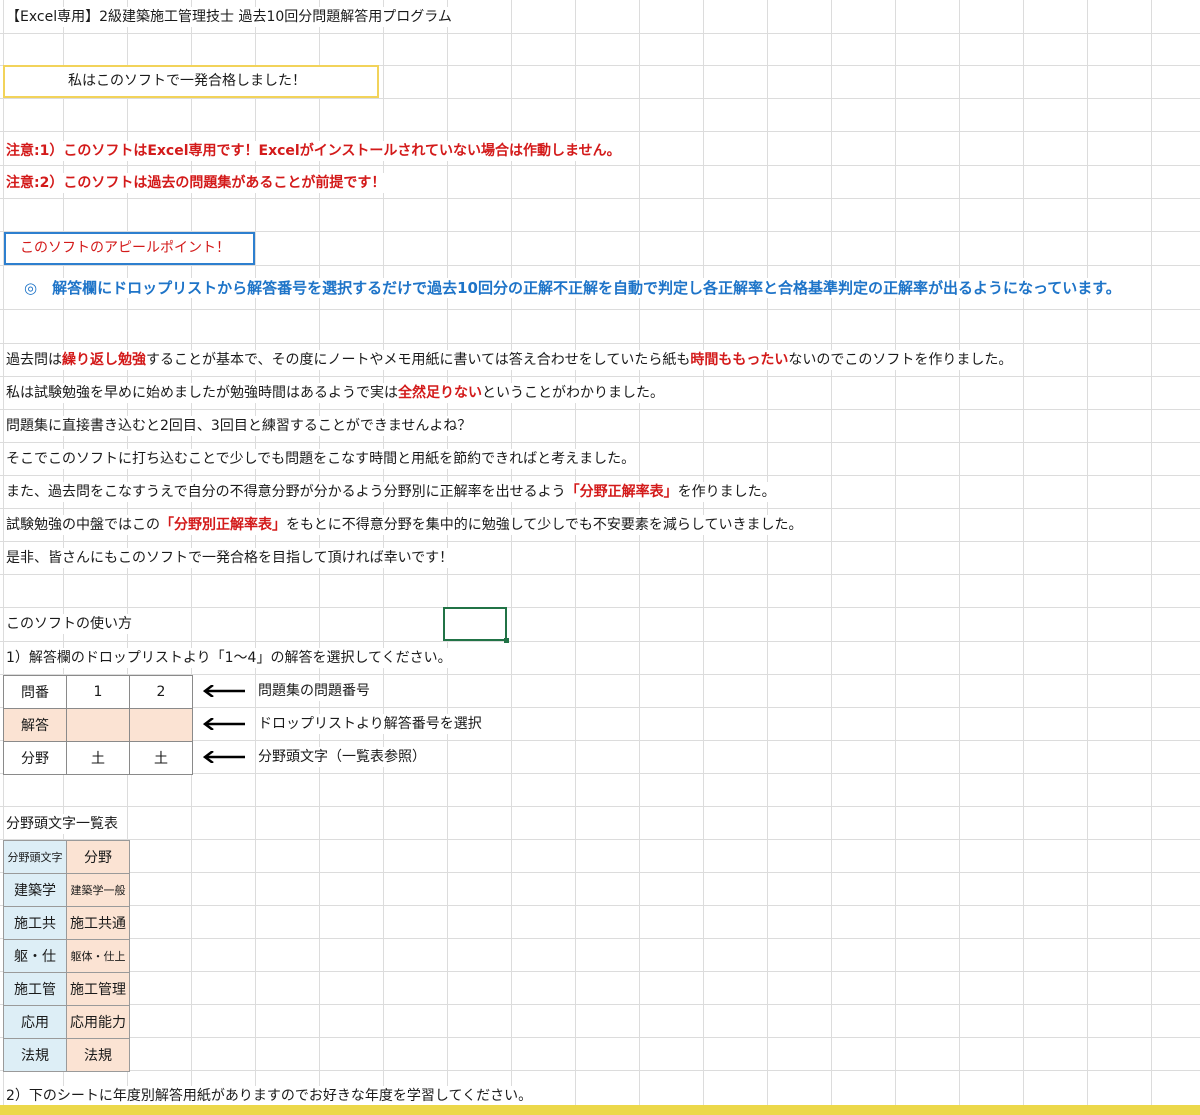  Describe the element at coordinates (35, 989) in the screenshot. I see `table-cell: 施工管` at that location.